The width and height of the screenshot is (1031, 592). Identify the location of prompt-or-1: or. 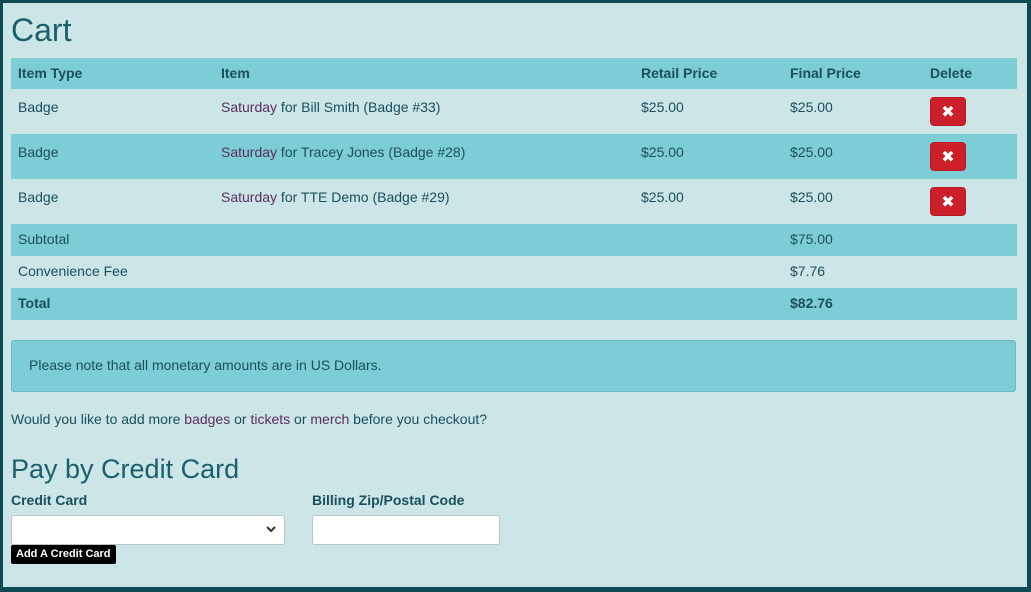
(240, 419).